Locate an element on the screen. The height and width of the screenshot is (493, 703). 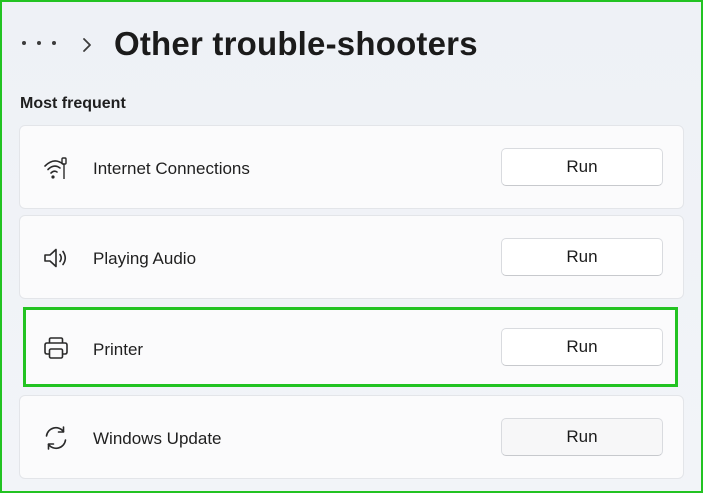
section-heading: Most frequent is located at coordinates (73, 103).